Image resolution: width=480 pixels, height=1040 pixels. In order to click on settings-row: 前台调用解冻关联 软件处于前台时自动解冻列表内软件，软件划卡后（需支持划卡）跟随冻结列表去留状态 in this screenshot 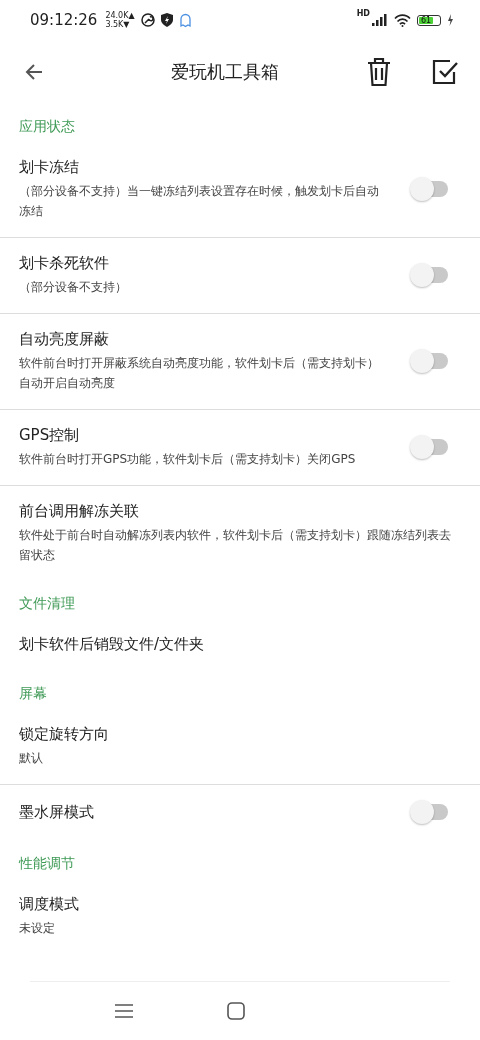, I will do `click(240, 533)`.